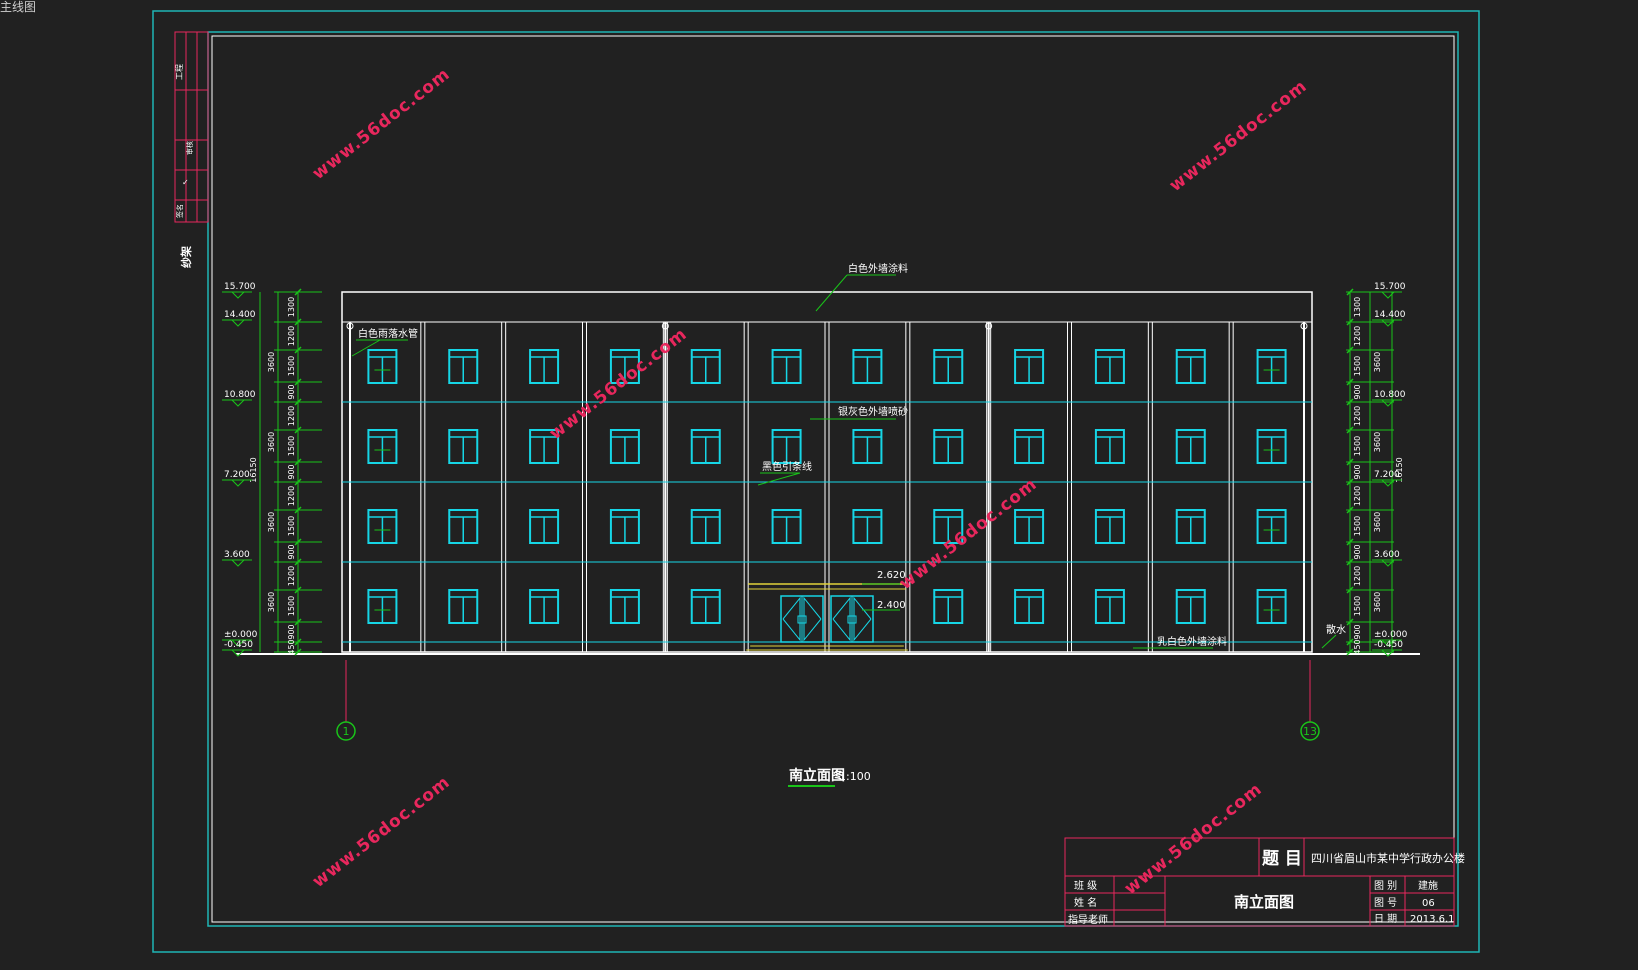 Image resolution: width=1638 pixels, height=970 pixels. What do you see at coordinates (891, 575) in the screenshot?
I see `canopy-top-level: 2.620` at bounding box center [891, 575].